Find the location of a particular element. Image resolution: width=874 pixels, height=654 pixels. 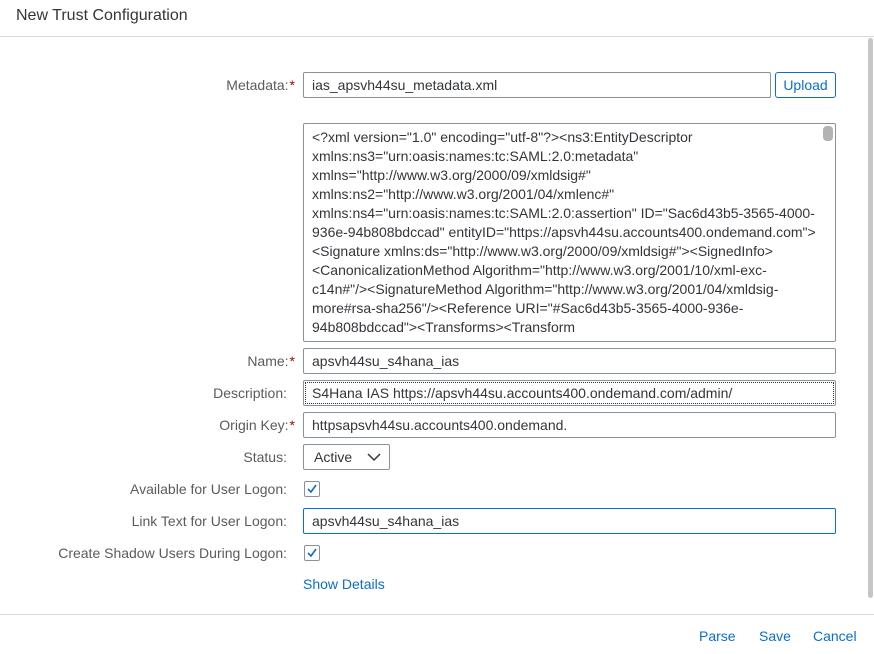

metadata-file-input: ias_apsvh44su_metadata.xml is located at coordinates (537, 85).